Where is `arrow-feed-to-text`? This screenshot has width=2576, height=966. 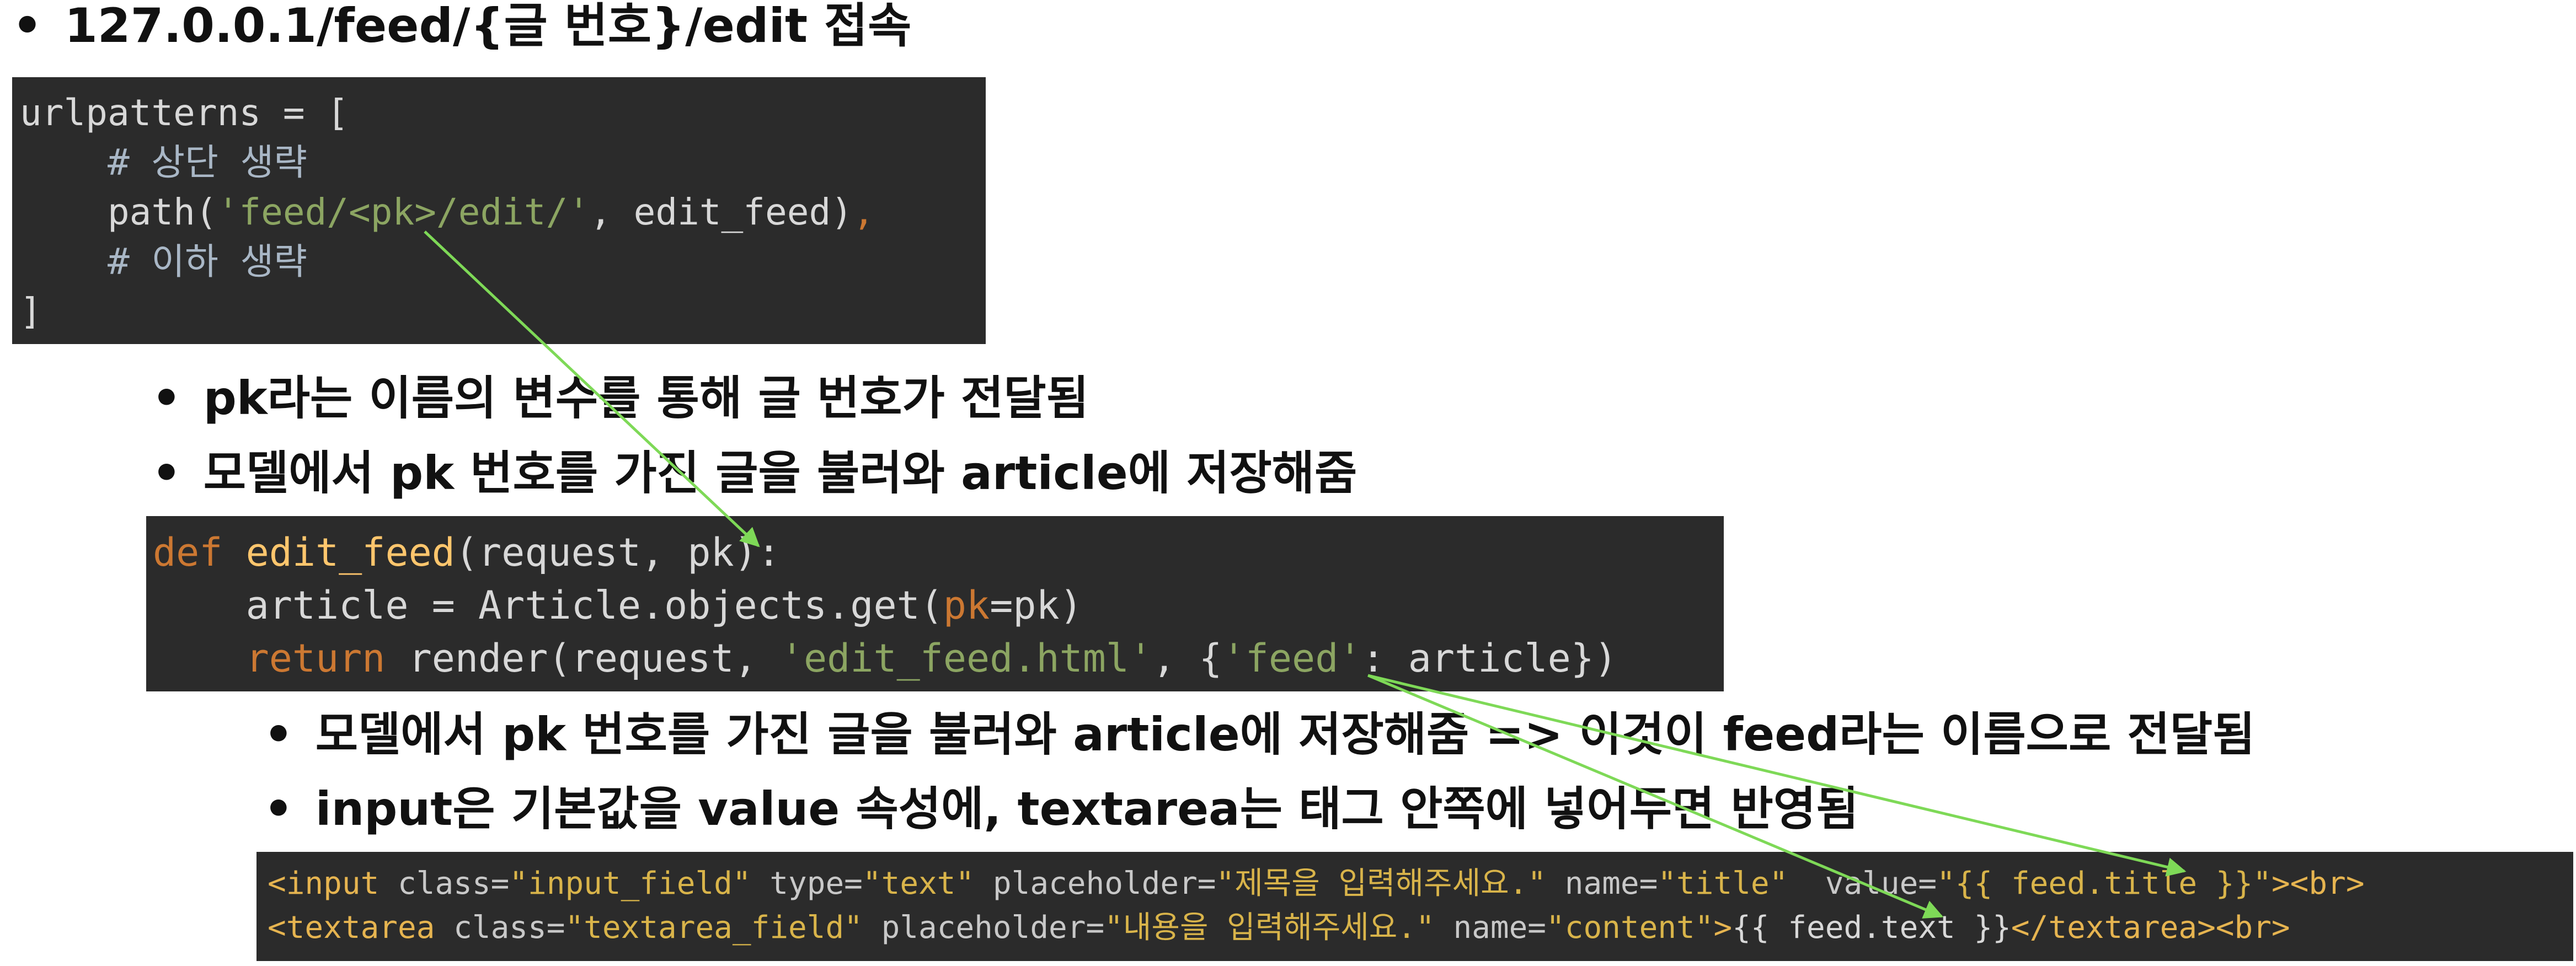 arrow-feed-to-text is located at coordinates (1655, 796).